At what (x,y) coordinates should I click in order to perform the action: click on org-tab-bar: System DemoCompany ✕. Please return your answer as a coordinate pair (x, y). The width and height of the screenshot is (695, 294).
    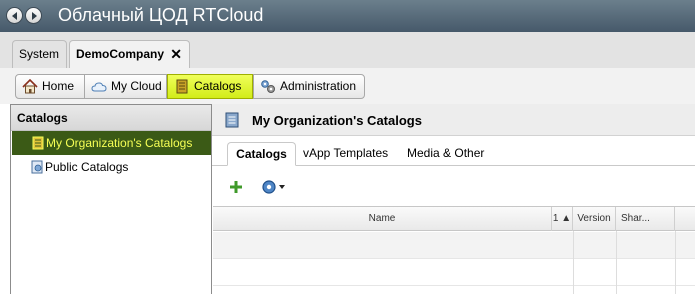
    Looking at the image, I should click on (347, 50).